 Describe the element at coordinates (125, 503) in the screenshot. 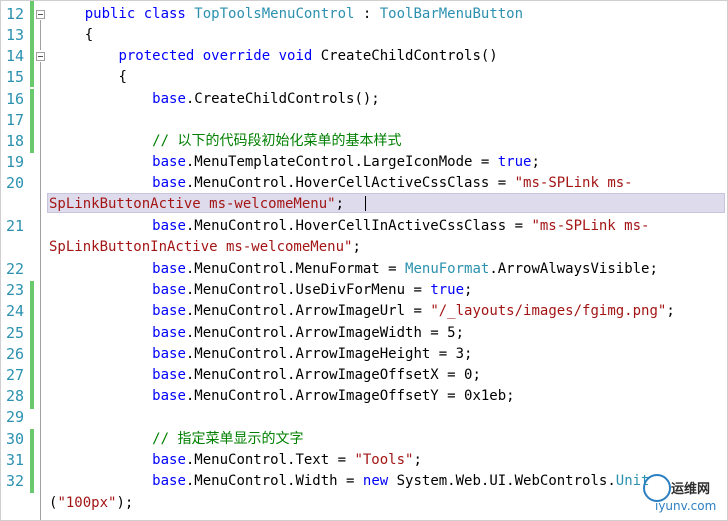

I see `code-token: );` at that location.